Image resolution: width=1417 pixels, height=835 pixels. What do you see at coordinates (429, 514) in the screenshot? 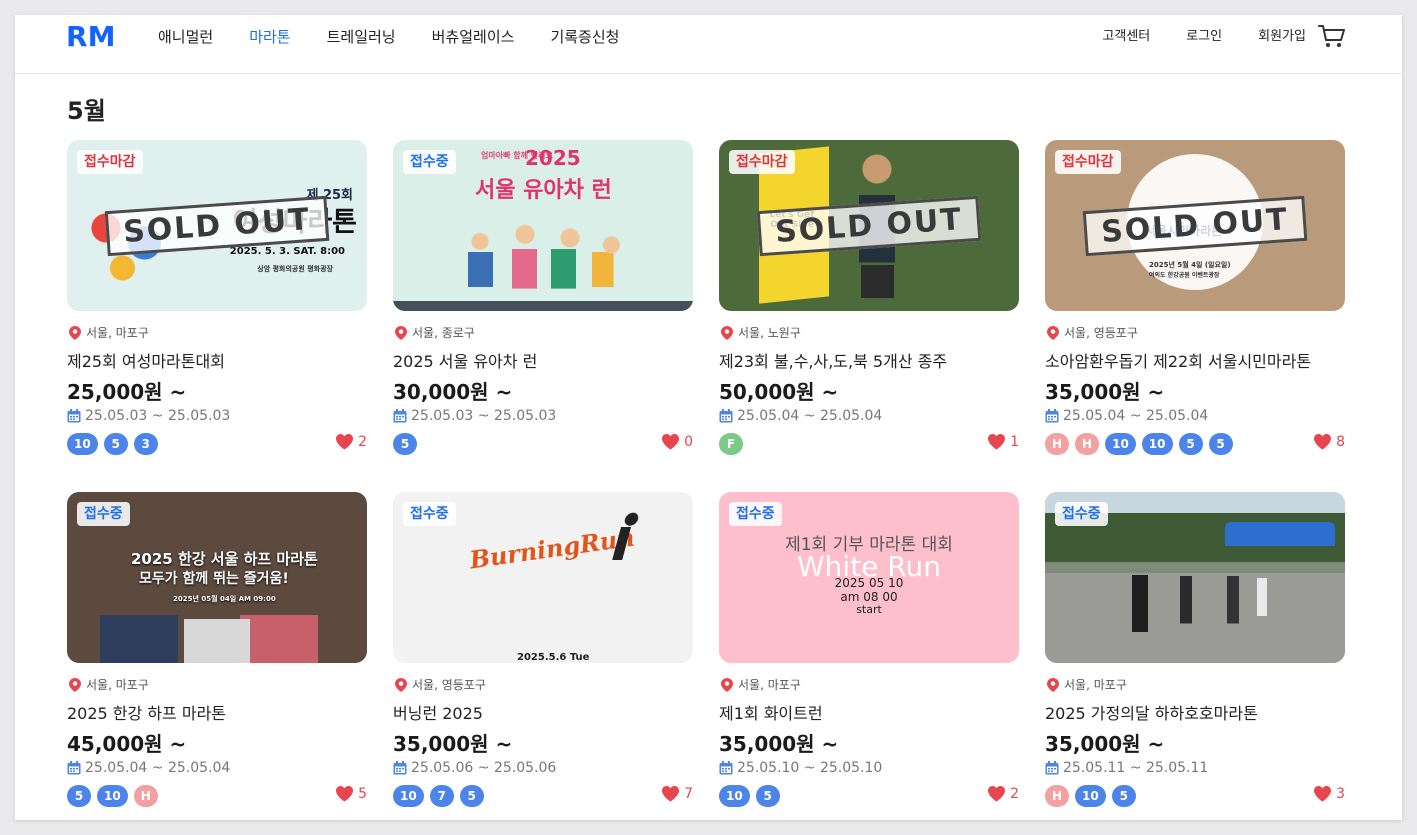
I see `status-badge: 접수중` at bounding box center [429, 514].